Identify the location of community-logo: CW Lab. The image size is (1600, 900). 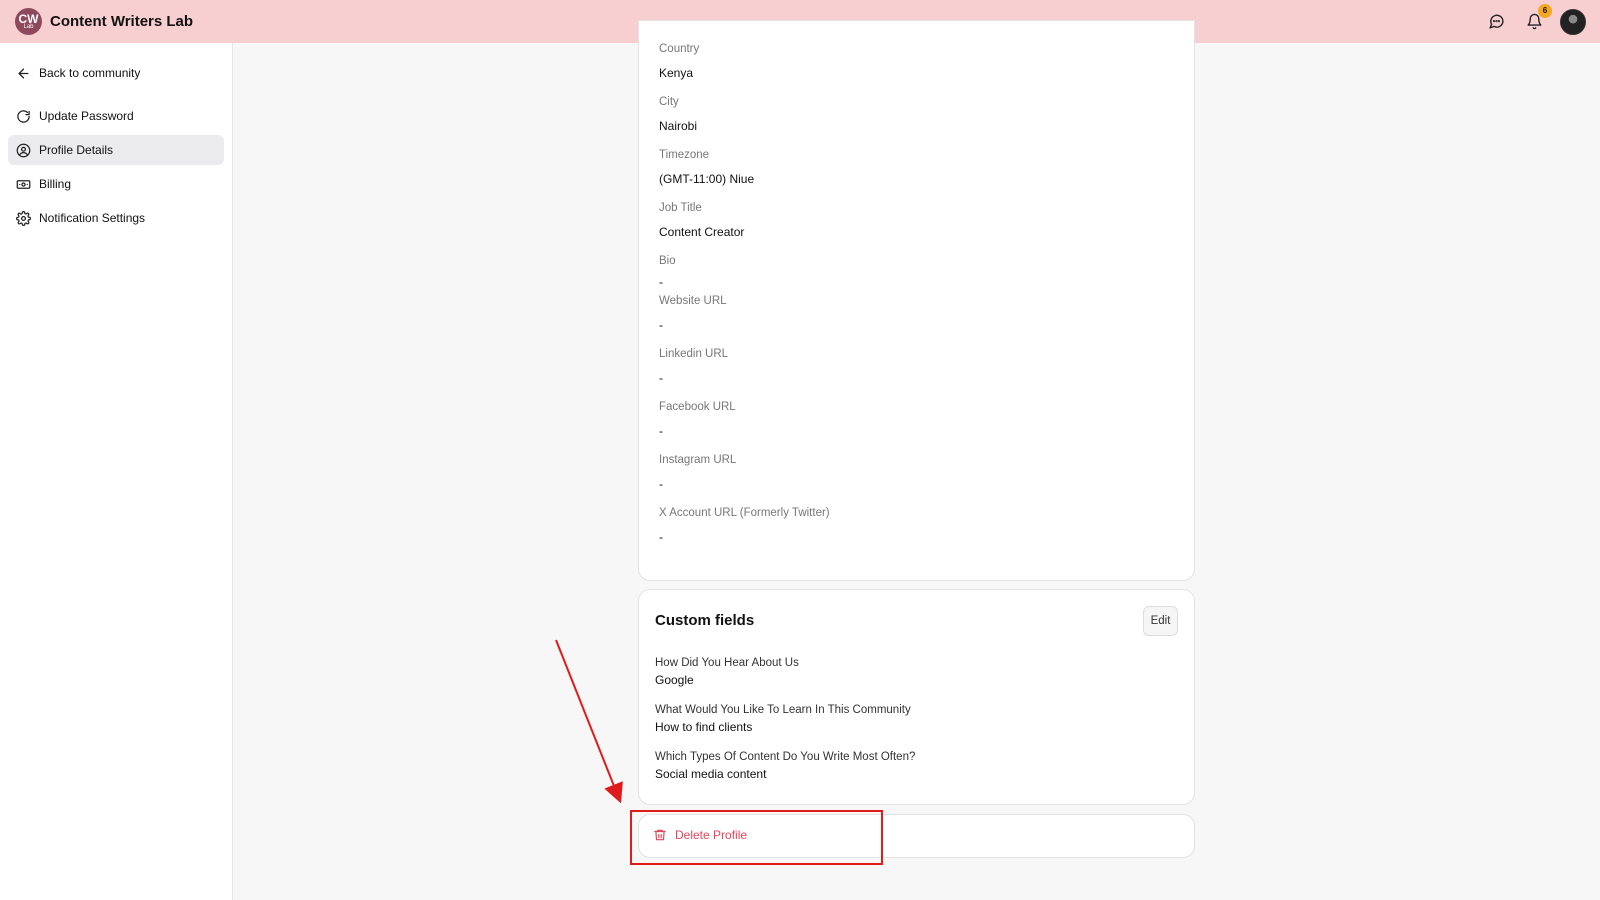
(28, 21).